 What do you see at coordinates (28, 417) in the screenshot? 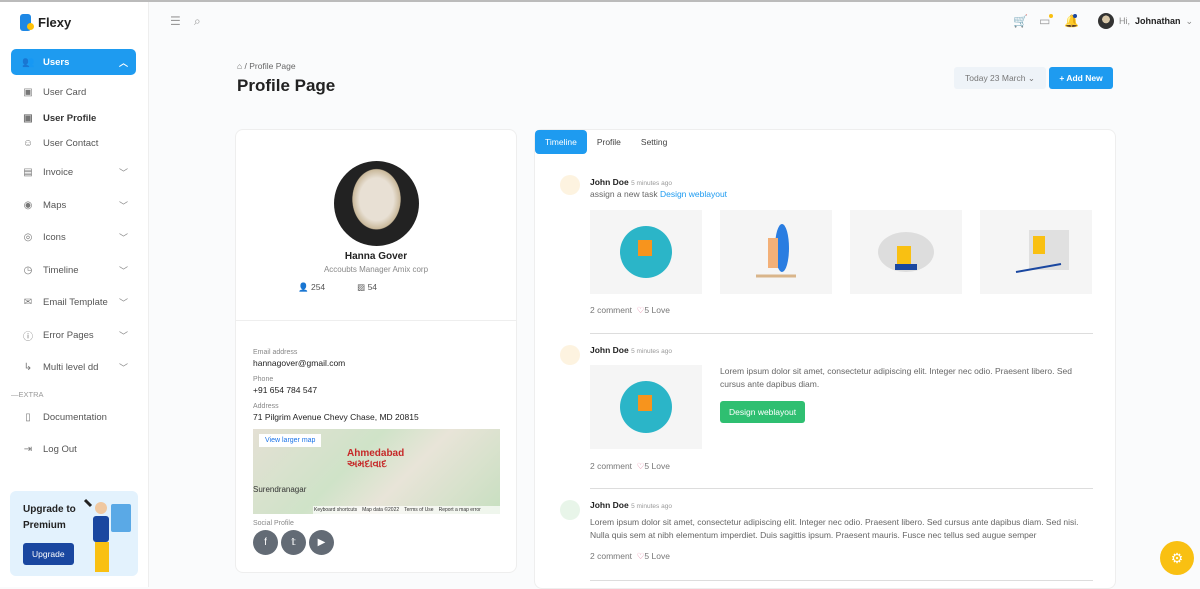
I see `document-icon: ▯` at bounding box center [28, 417].